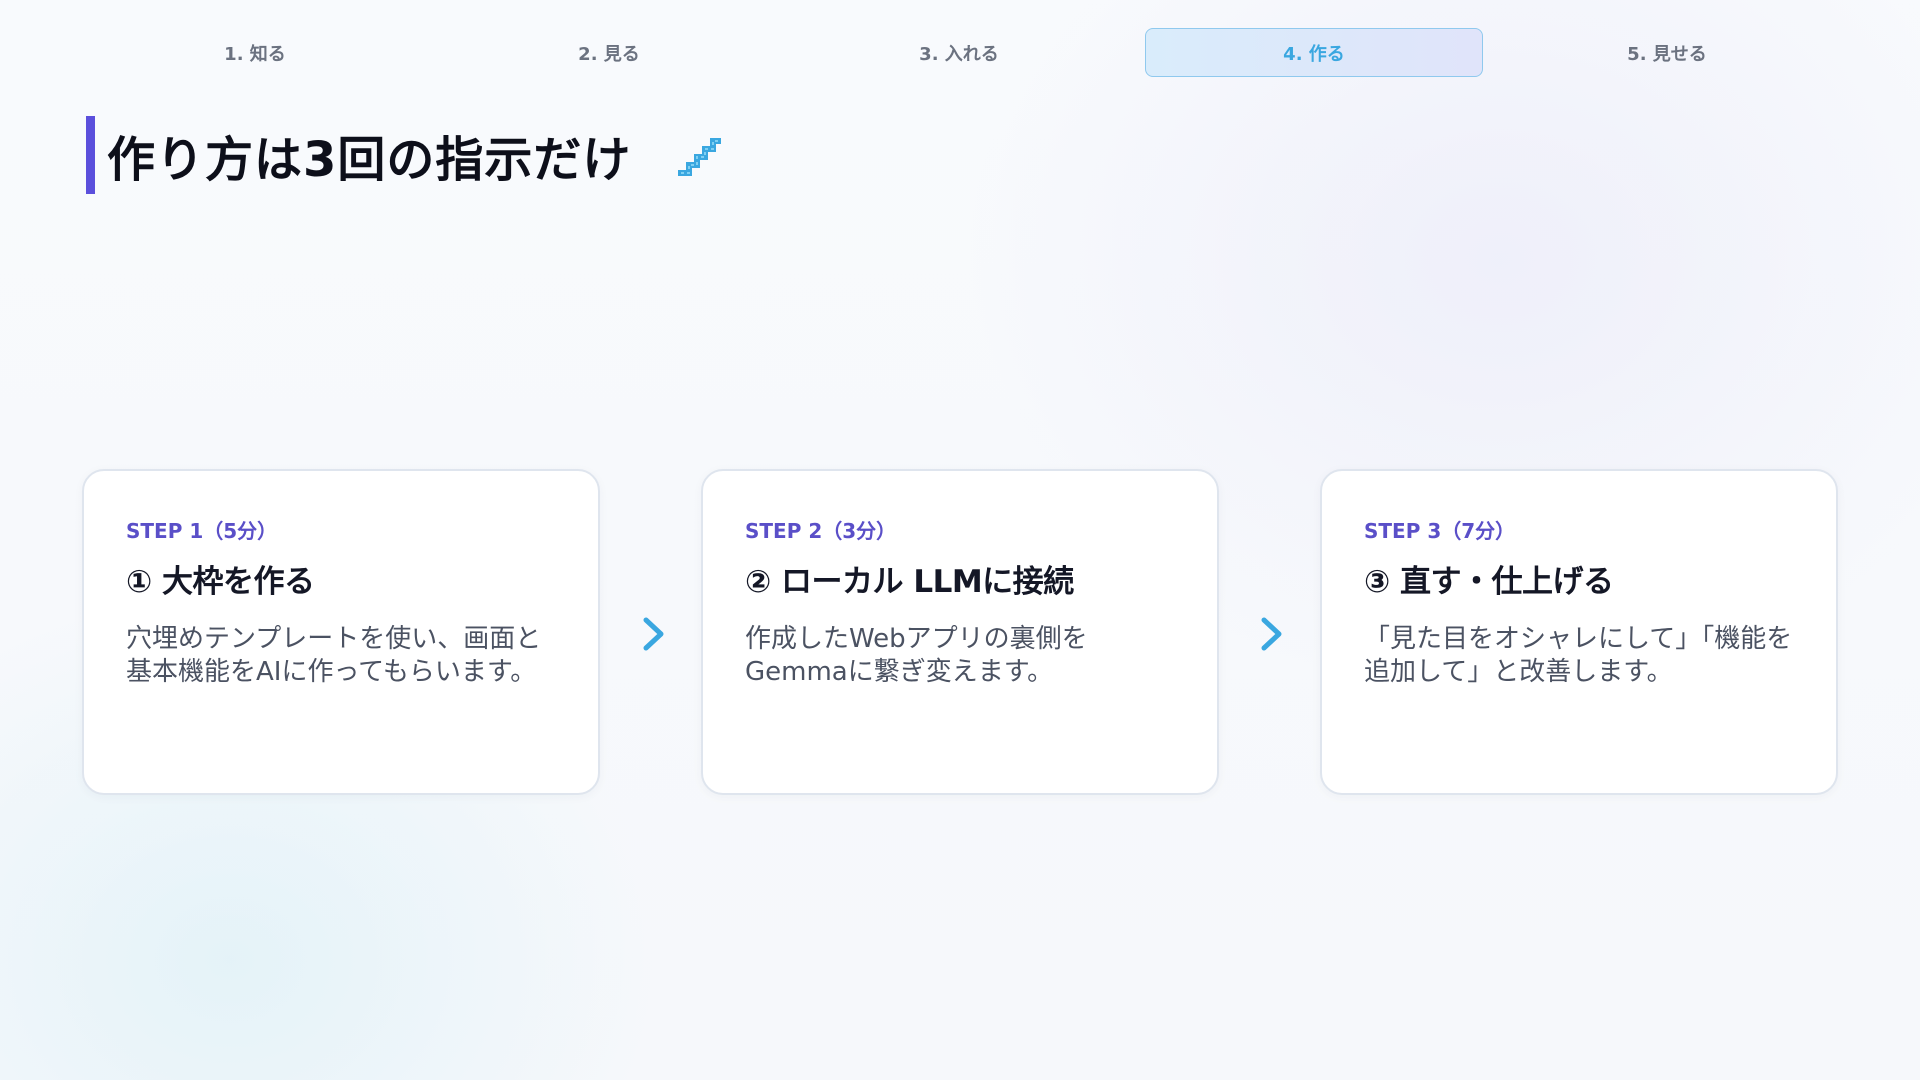 This screenshot has height=1080, width=1920. Describe the element at coordinates (220, 582) in the screenshot. I see `step-title: ① 大枠を作る` at that location.